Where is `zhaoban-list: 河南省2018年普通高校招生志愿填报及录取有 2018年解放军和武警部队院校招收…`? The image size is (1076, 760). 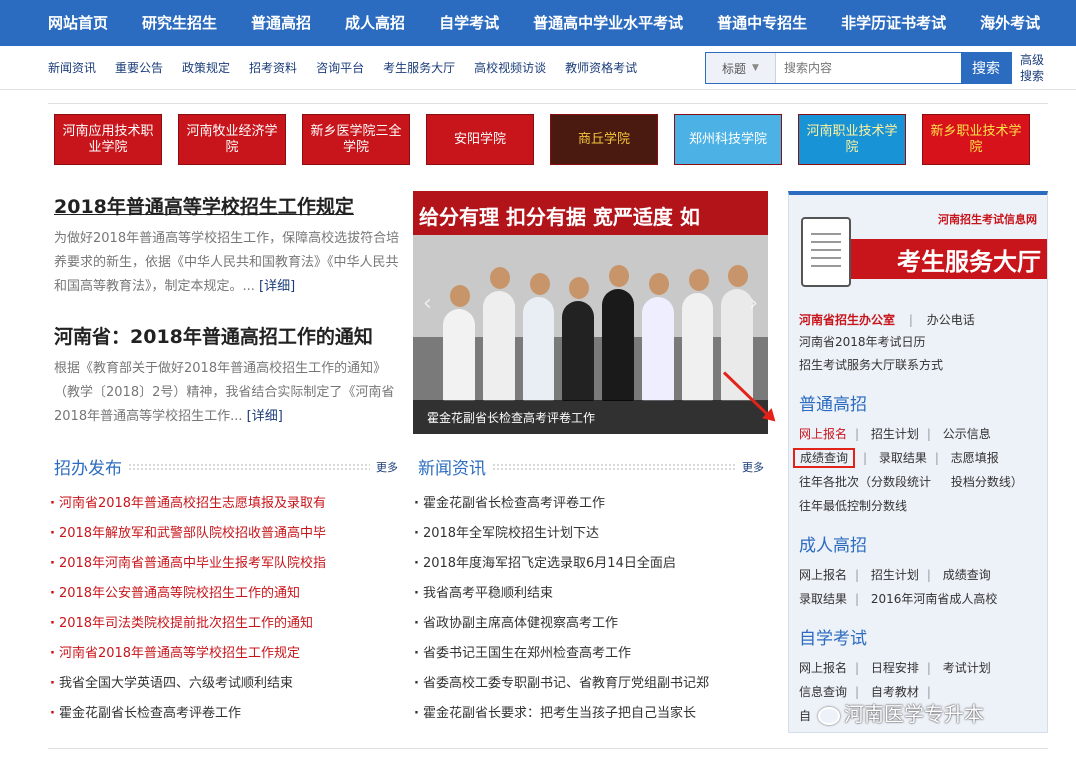 zhaoban-list: 河南省2018年普通高校招生志愿填报及录取有 2018年解放军和武警部队院校招收… is located at coordinates (222, 609).